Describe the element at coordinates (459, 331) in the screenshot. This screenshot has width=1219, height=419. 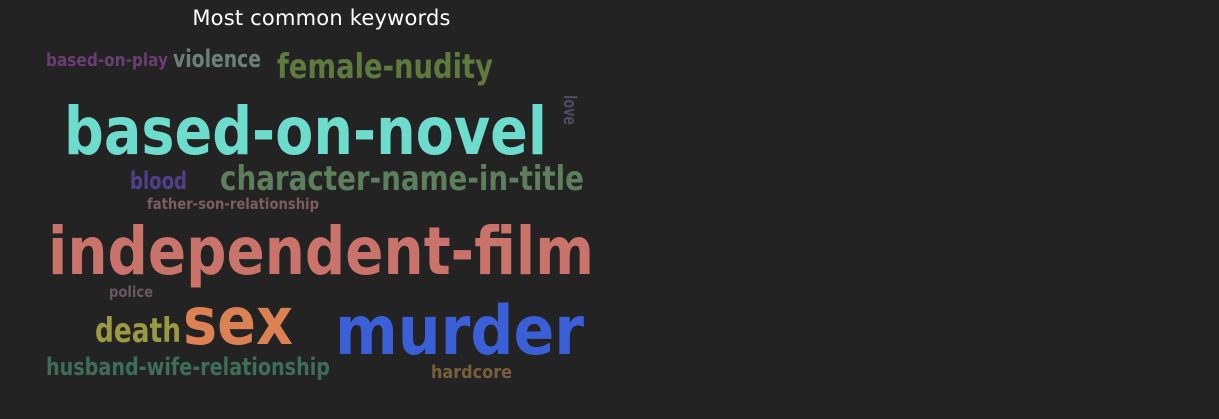
I see `word-murder: murder` at that location.